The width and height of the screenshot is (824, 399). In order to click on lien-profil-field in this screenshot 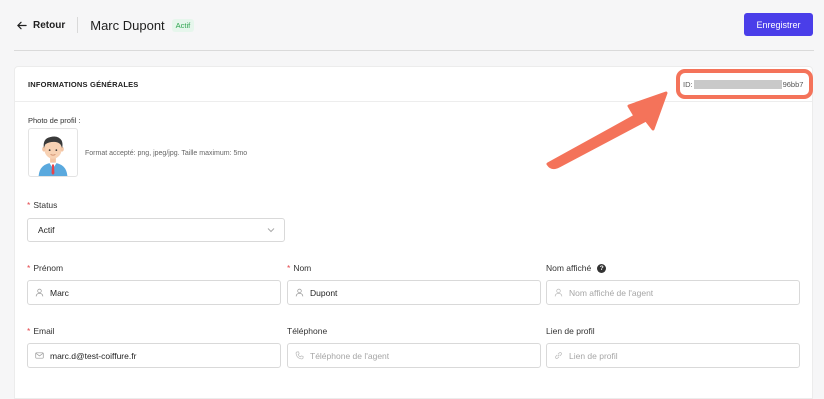, I will do `click(673, 355)`.